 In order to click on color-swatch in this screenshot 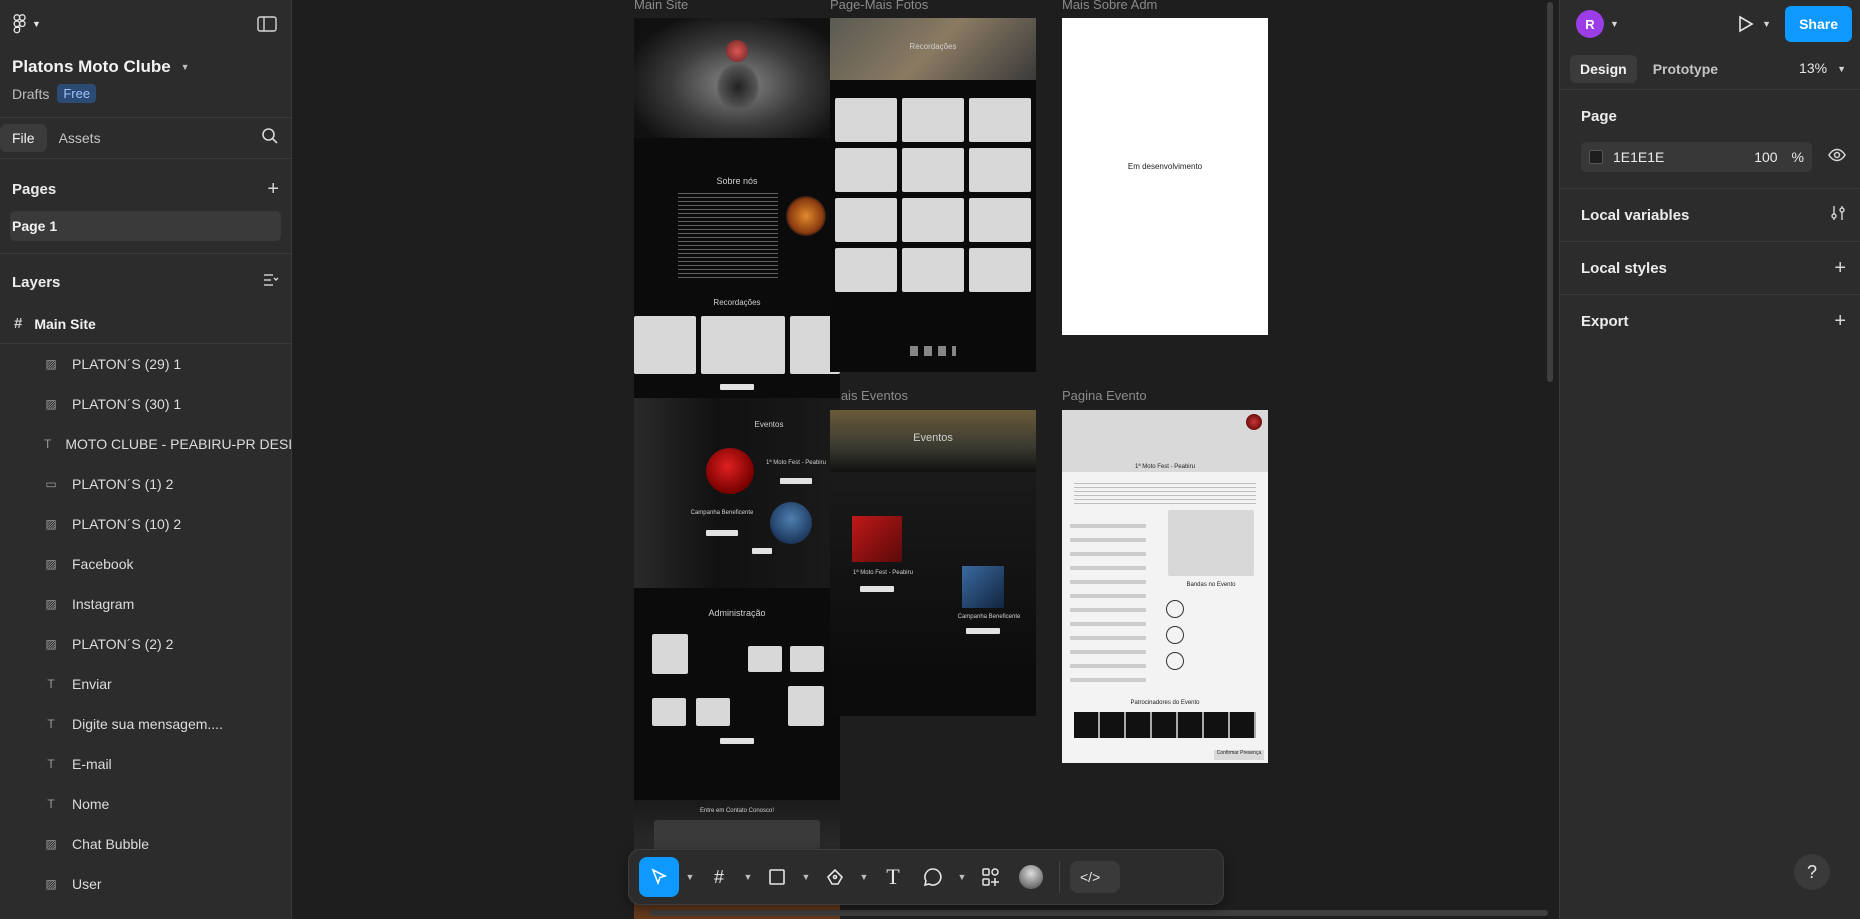, I will do `click(1596, 157)`.